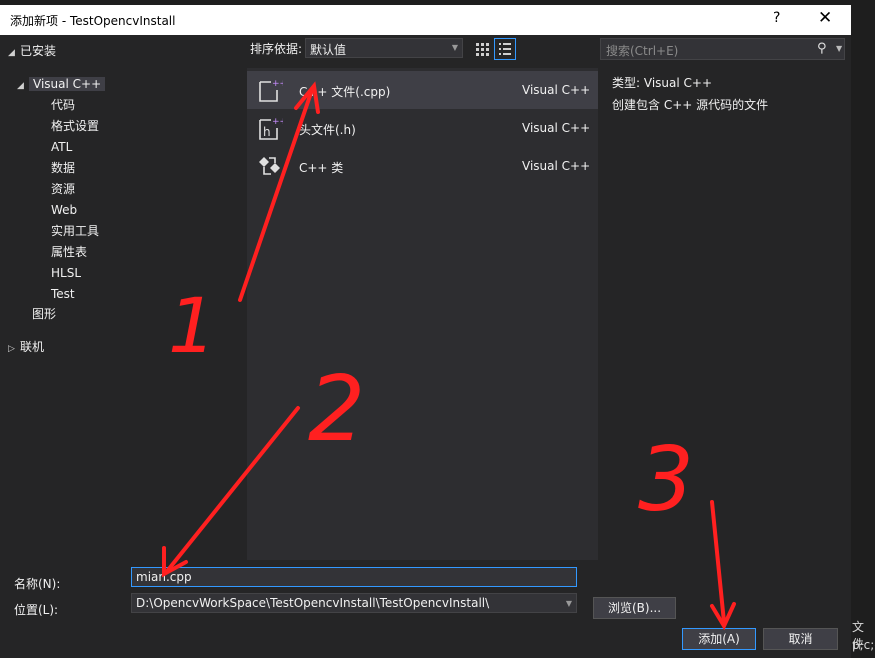  I want to click on type-label: 类型:, so click(626, 83).